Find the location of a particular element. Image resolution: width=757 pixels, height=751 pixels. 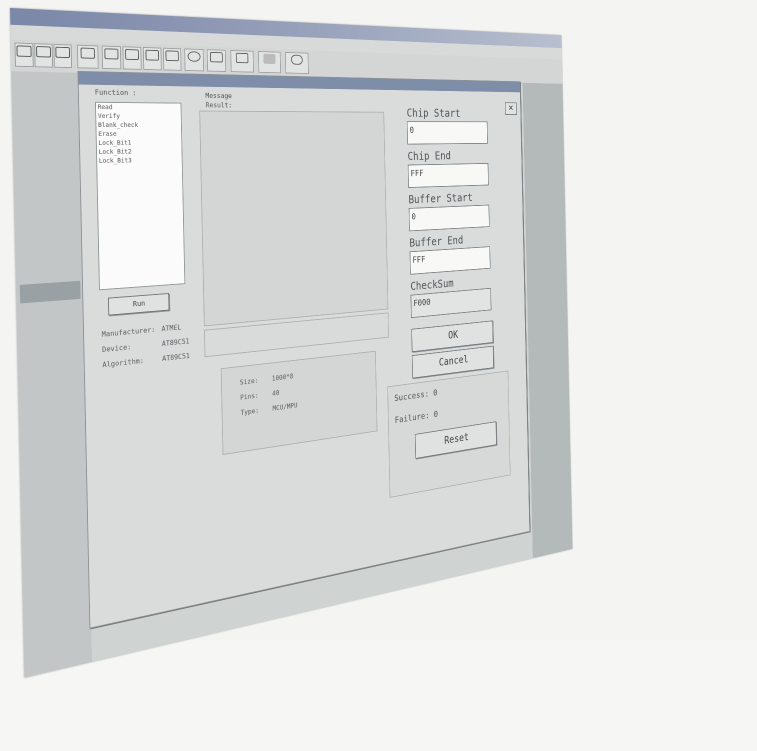

chip-start-label: Chip Start is located at coordinates (433, 113).